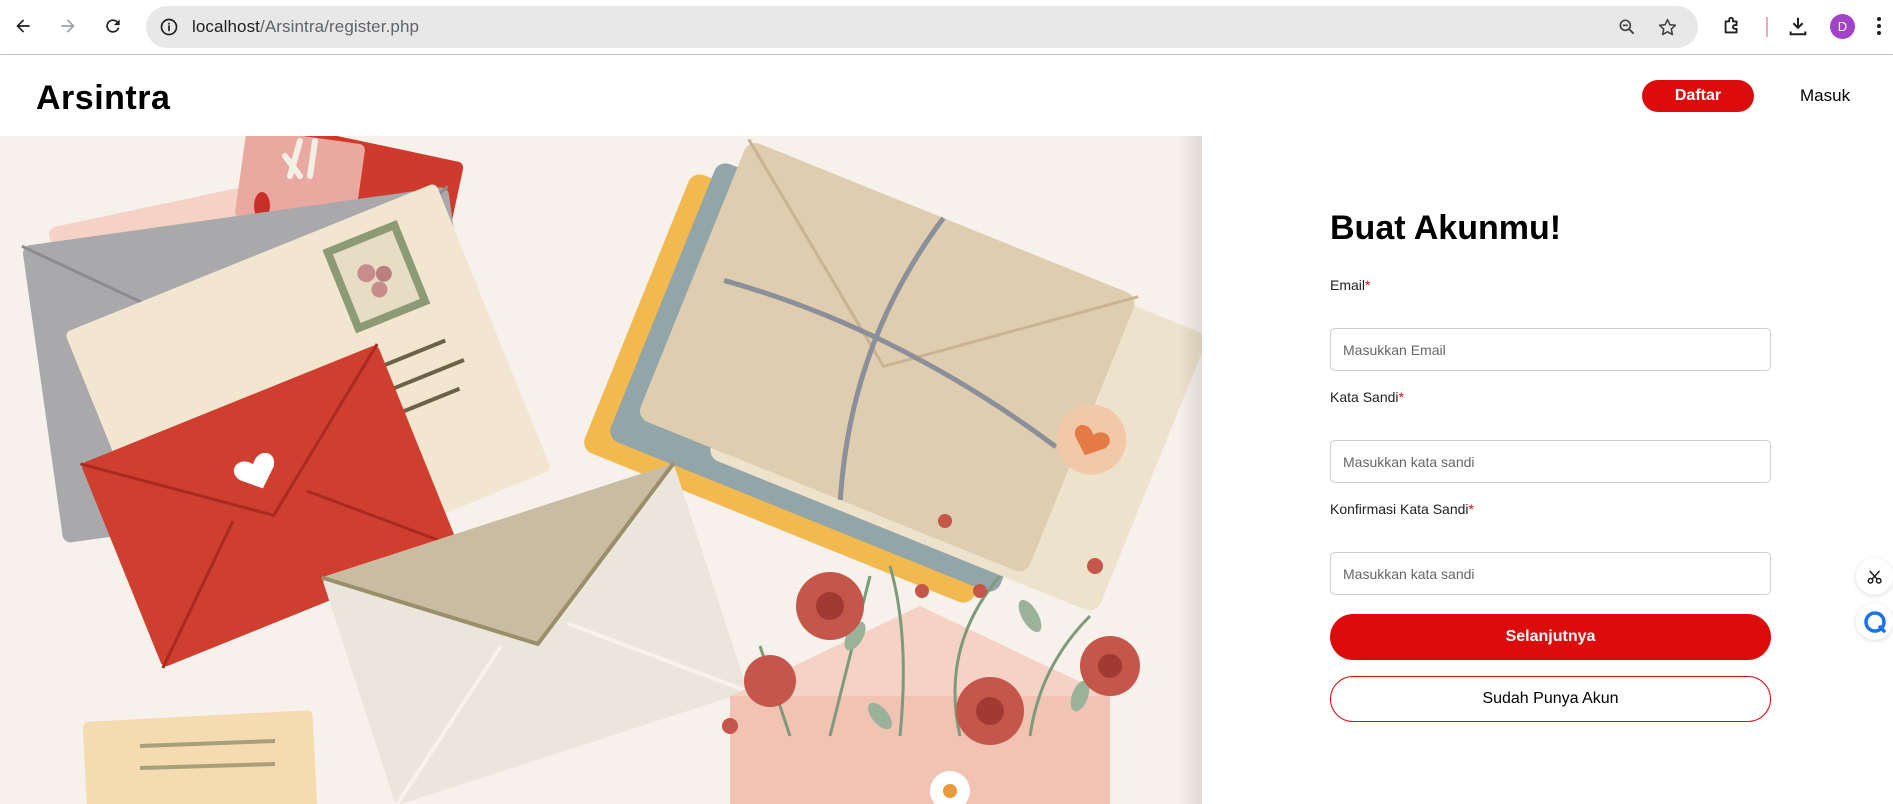 The height and width of the screenshot is (804, 1893). I want to click on confirm-password-label-text: Konfirmasi Kata Sandi, so click(1399, 509).